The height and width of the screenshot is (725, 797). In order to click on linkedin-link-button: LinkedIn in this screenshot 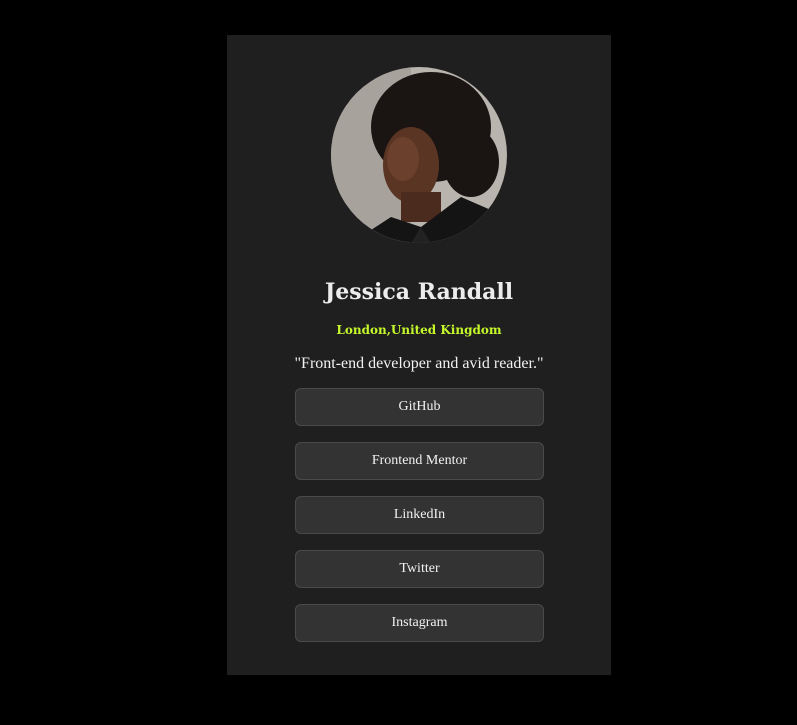, I will do `click(419, 515)`.